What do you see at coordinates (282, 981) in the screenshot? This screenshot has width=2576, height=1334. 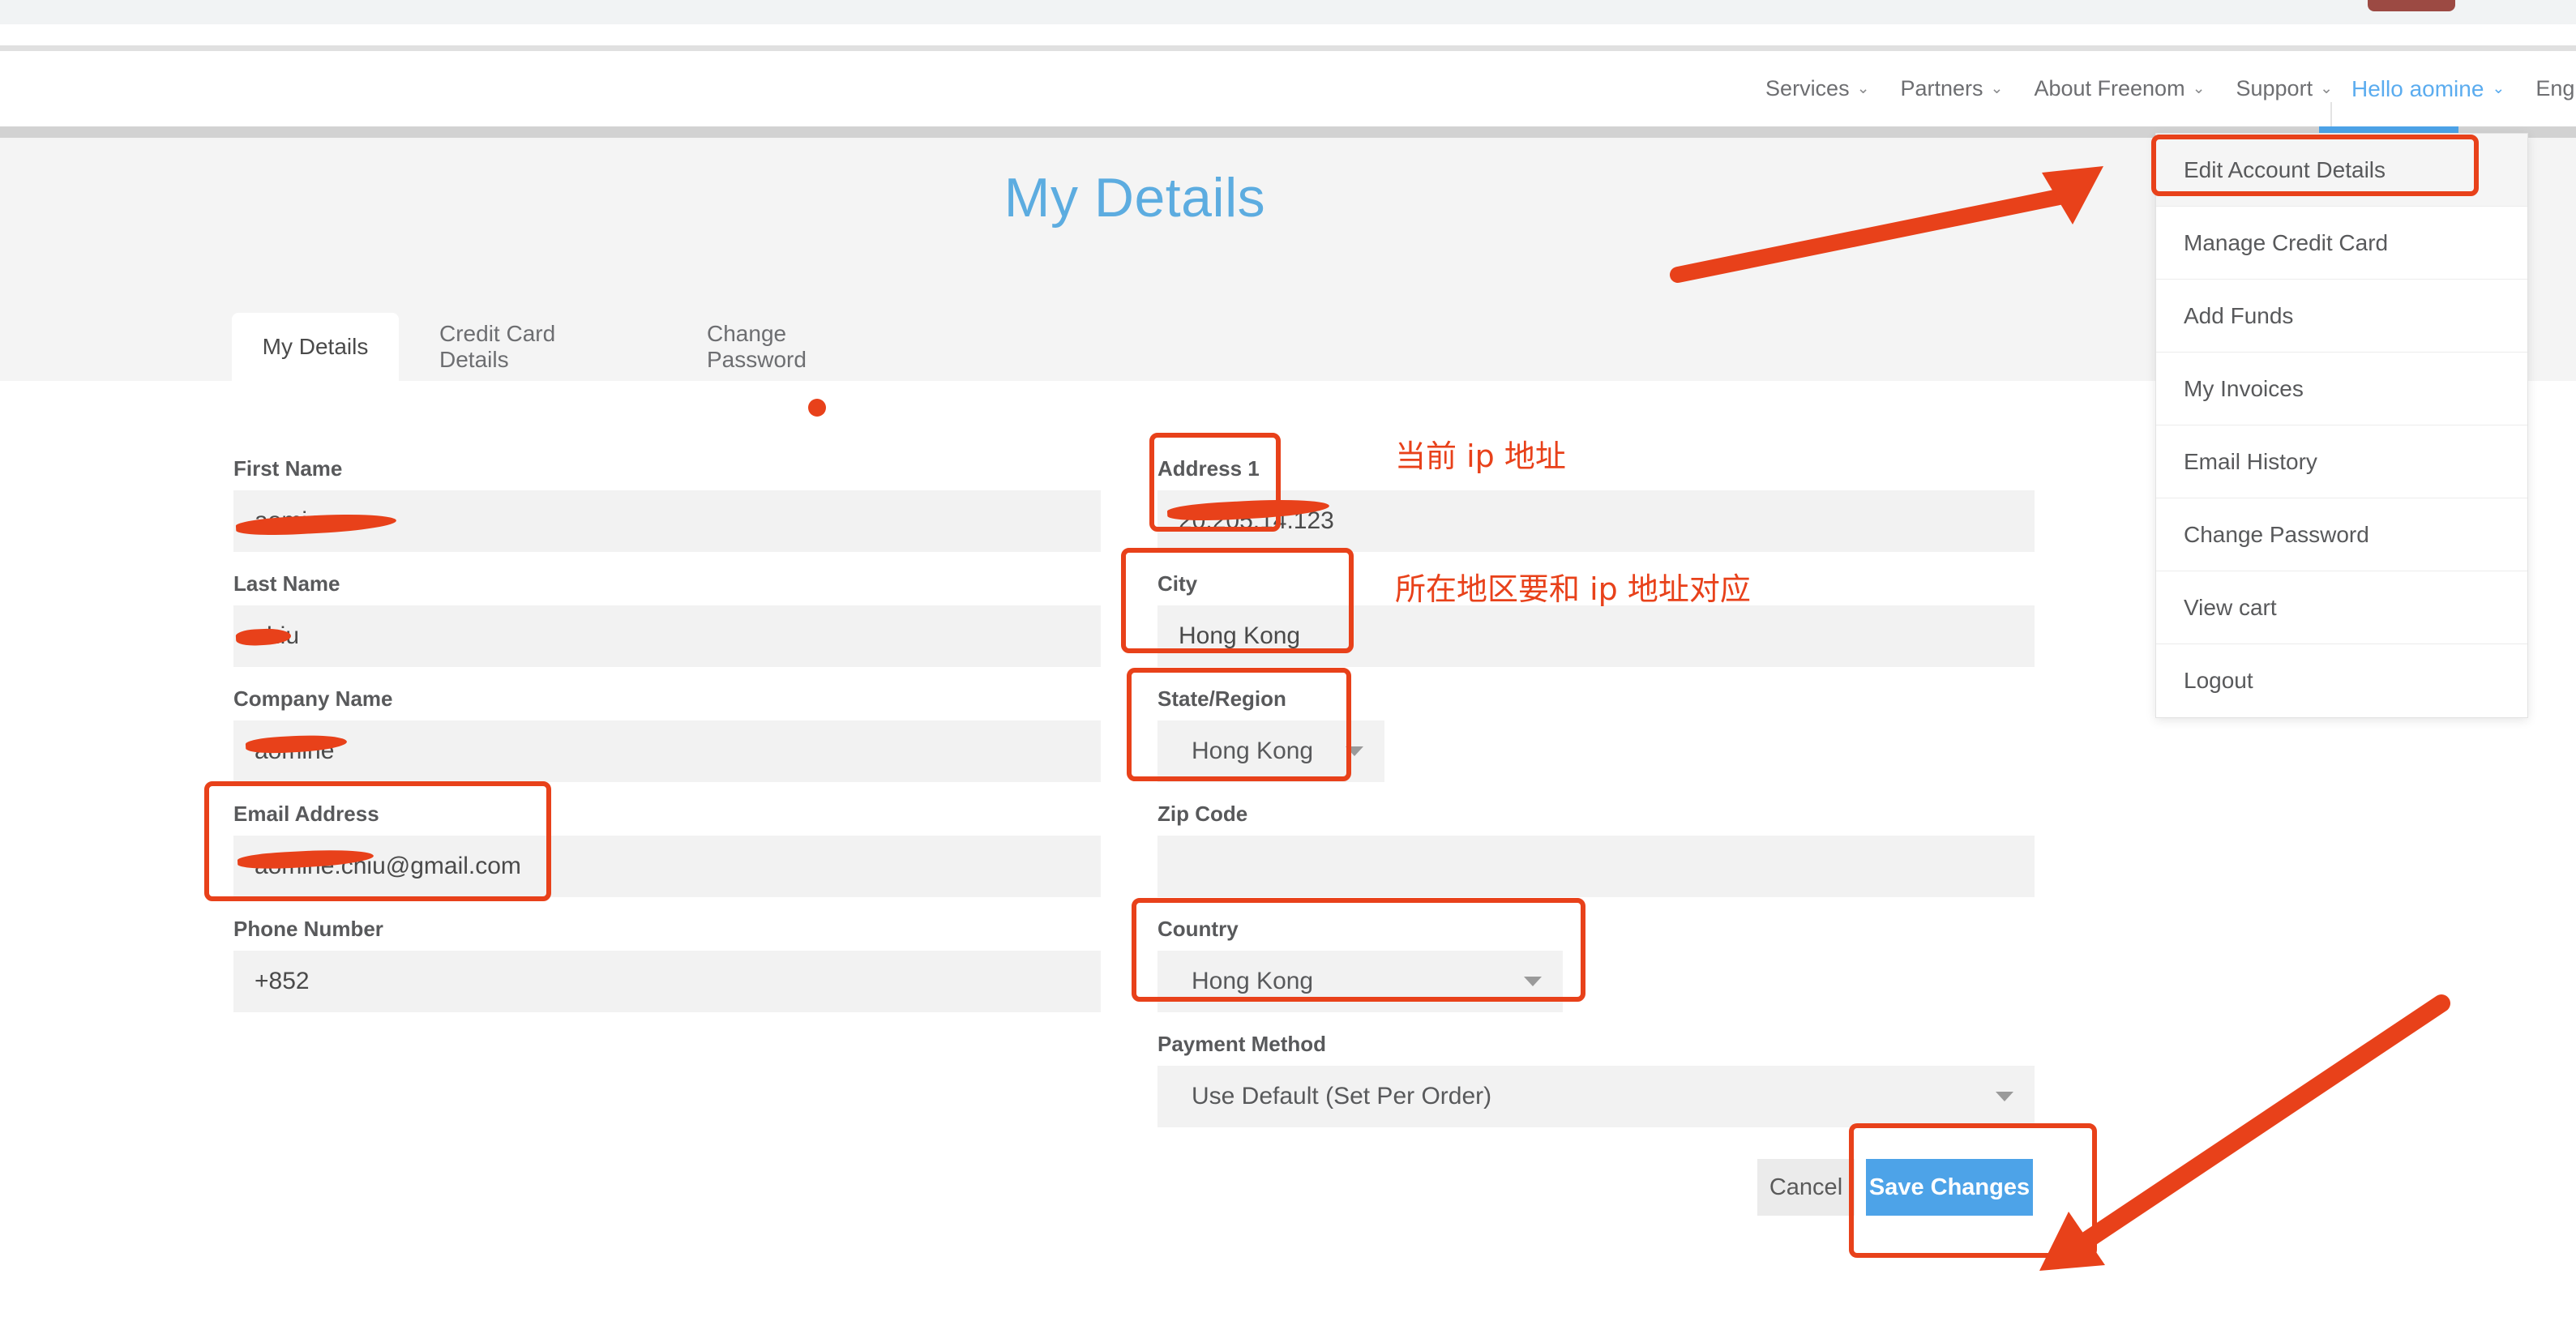 I see `phone-number-value: +852` at bounding box center [282, 981].